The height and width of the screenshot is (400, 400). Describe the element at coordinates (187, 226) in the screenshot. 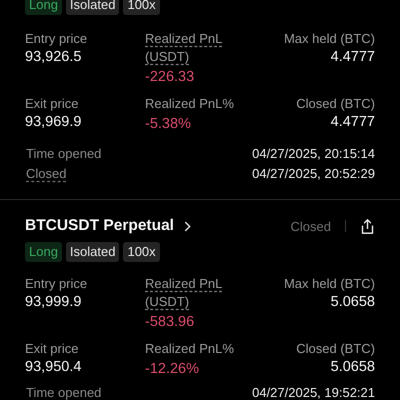

I see `chevron-right-icon` at that location.